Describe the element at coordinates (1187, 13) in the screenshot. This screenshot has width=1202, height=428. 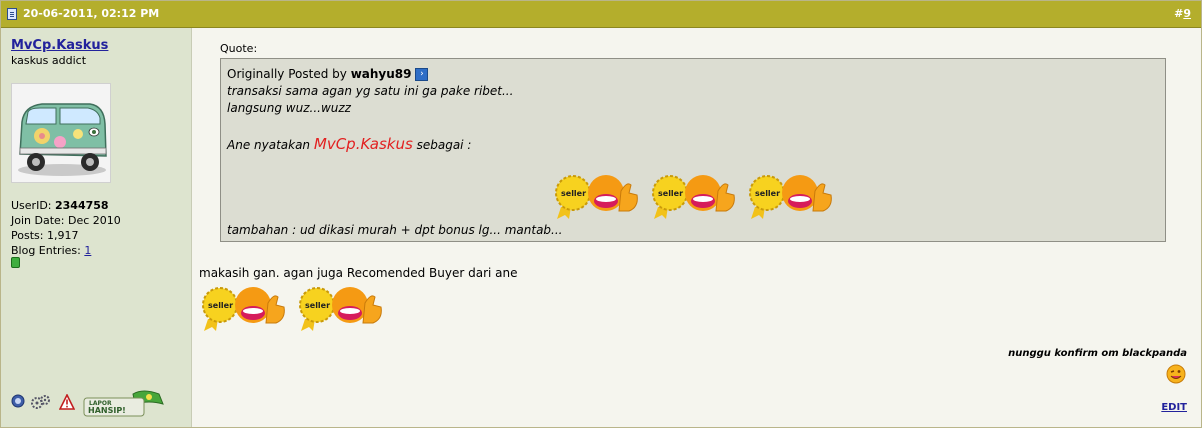
I see `post-number-link: 9` at that location.